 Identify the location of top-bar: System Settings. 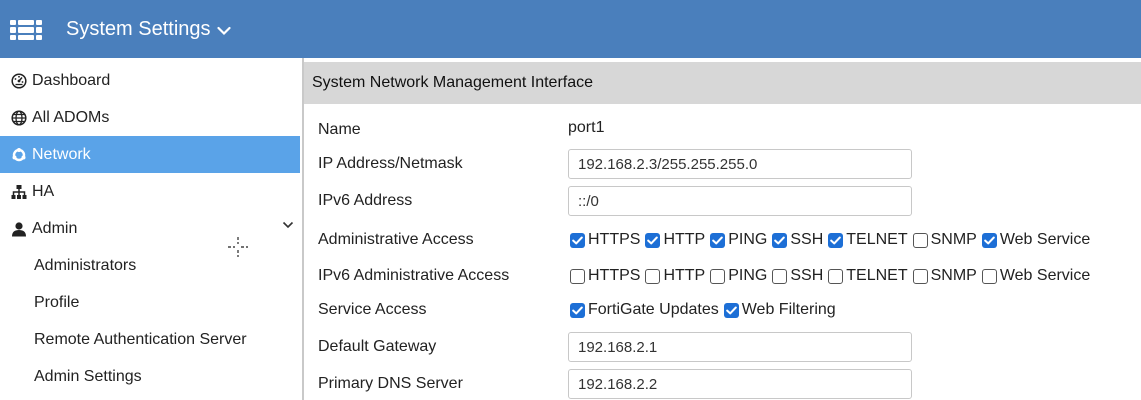
(570, 29).